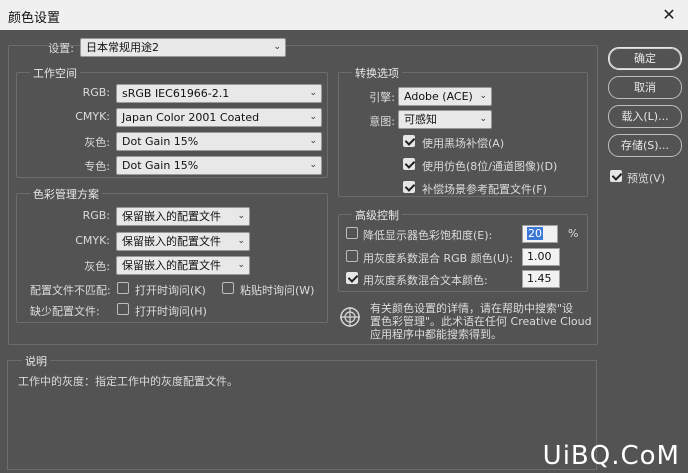 Image resolution: width=688 pixels, height=473 pixels. What do you see at coordinates (171, 311) in the screenshot?
I see `ask-open-missing-label: 打开时询问(H)` at bounding box center [171, 311].